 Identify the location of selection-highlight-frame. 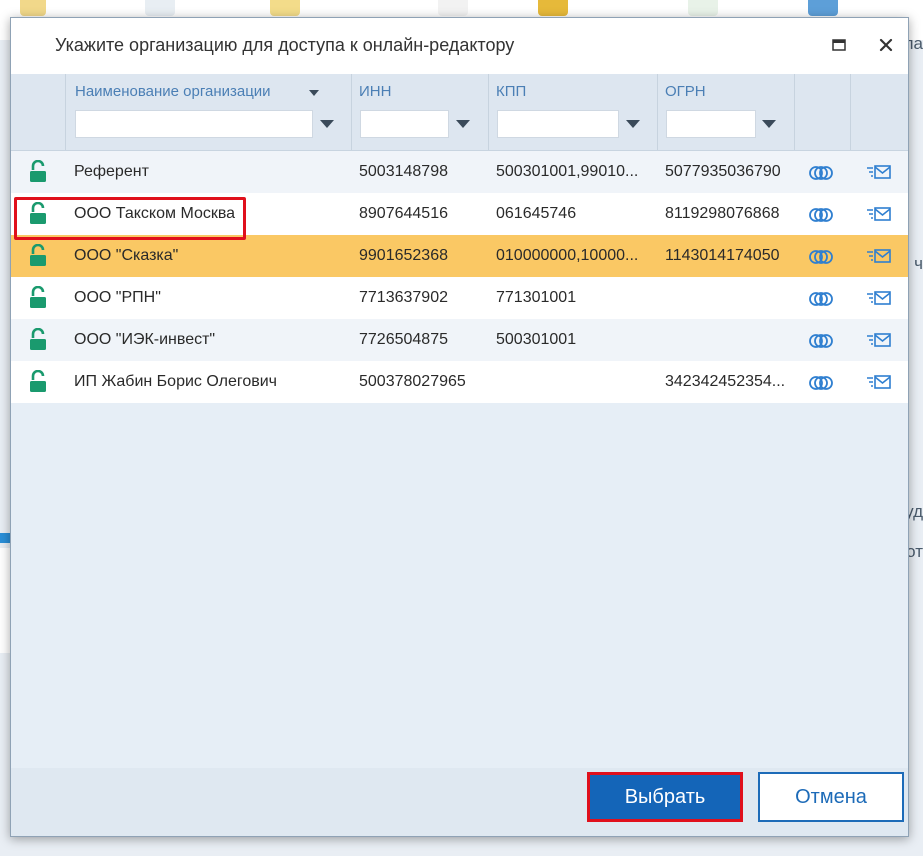
(130, 218).